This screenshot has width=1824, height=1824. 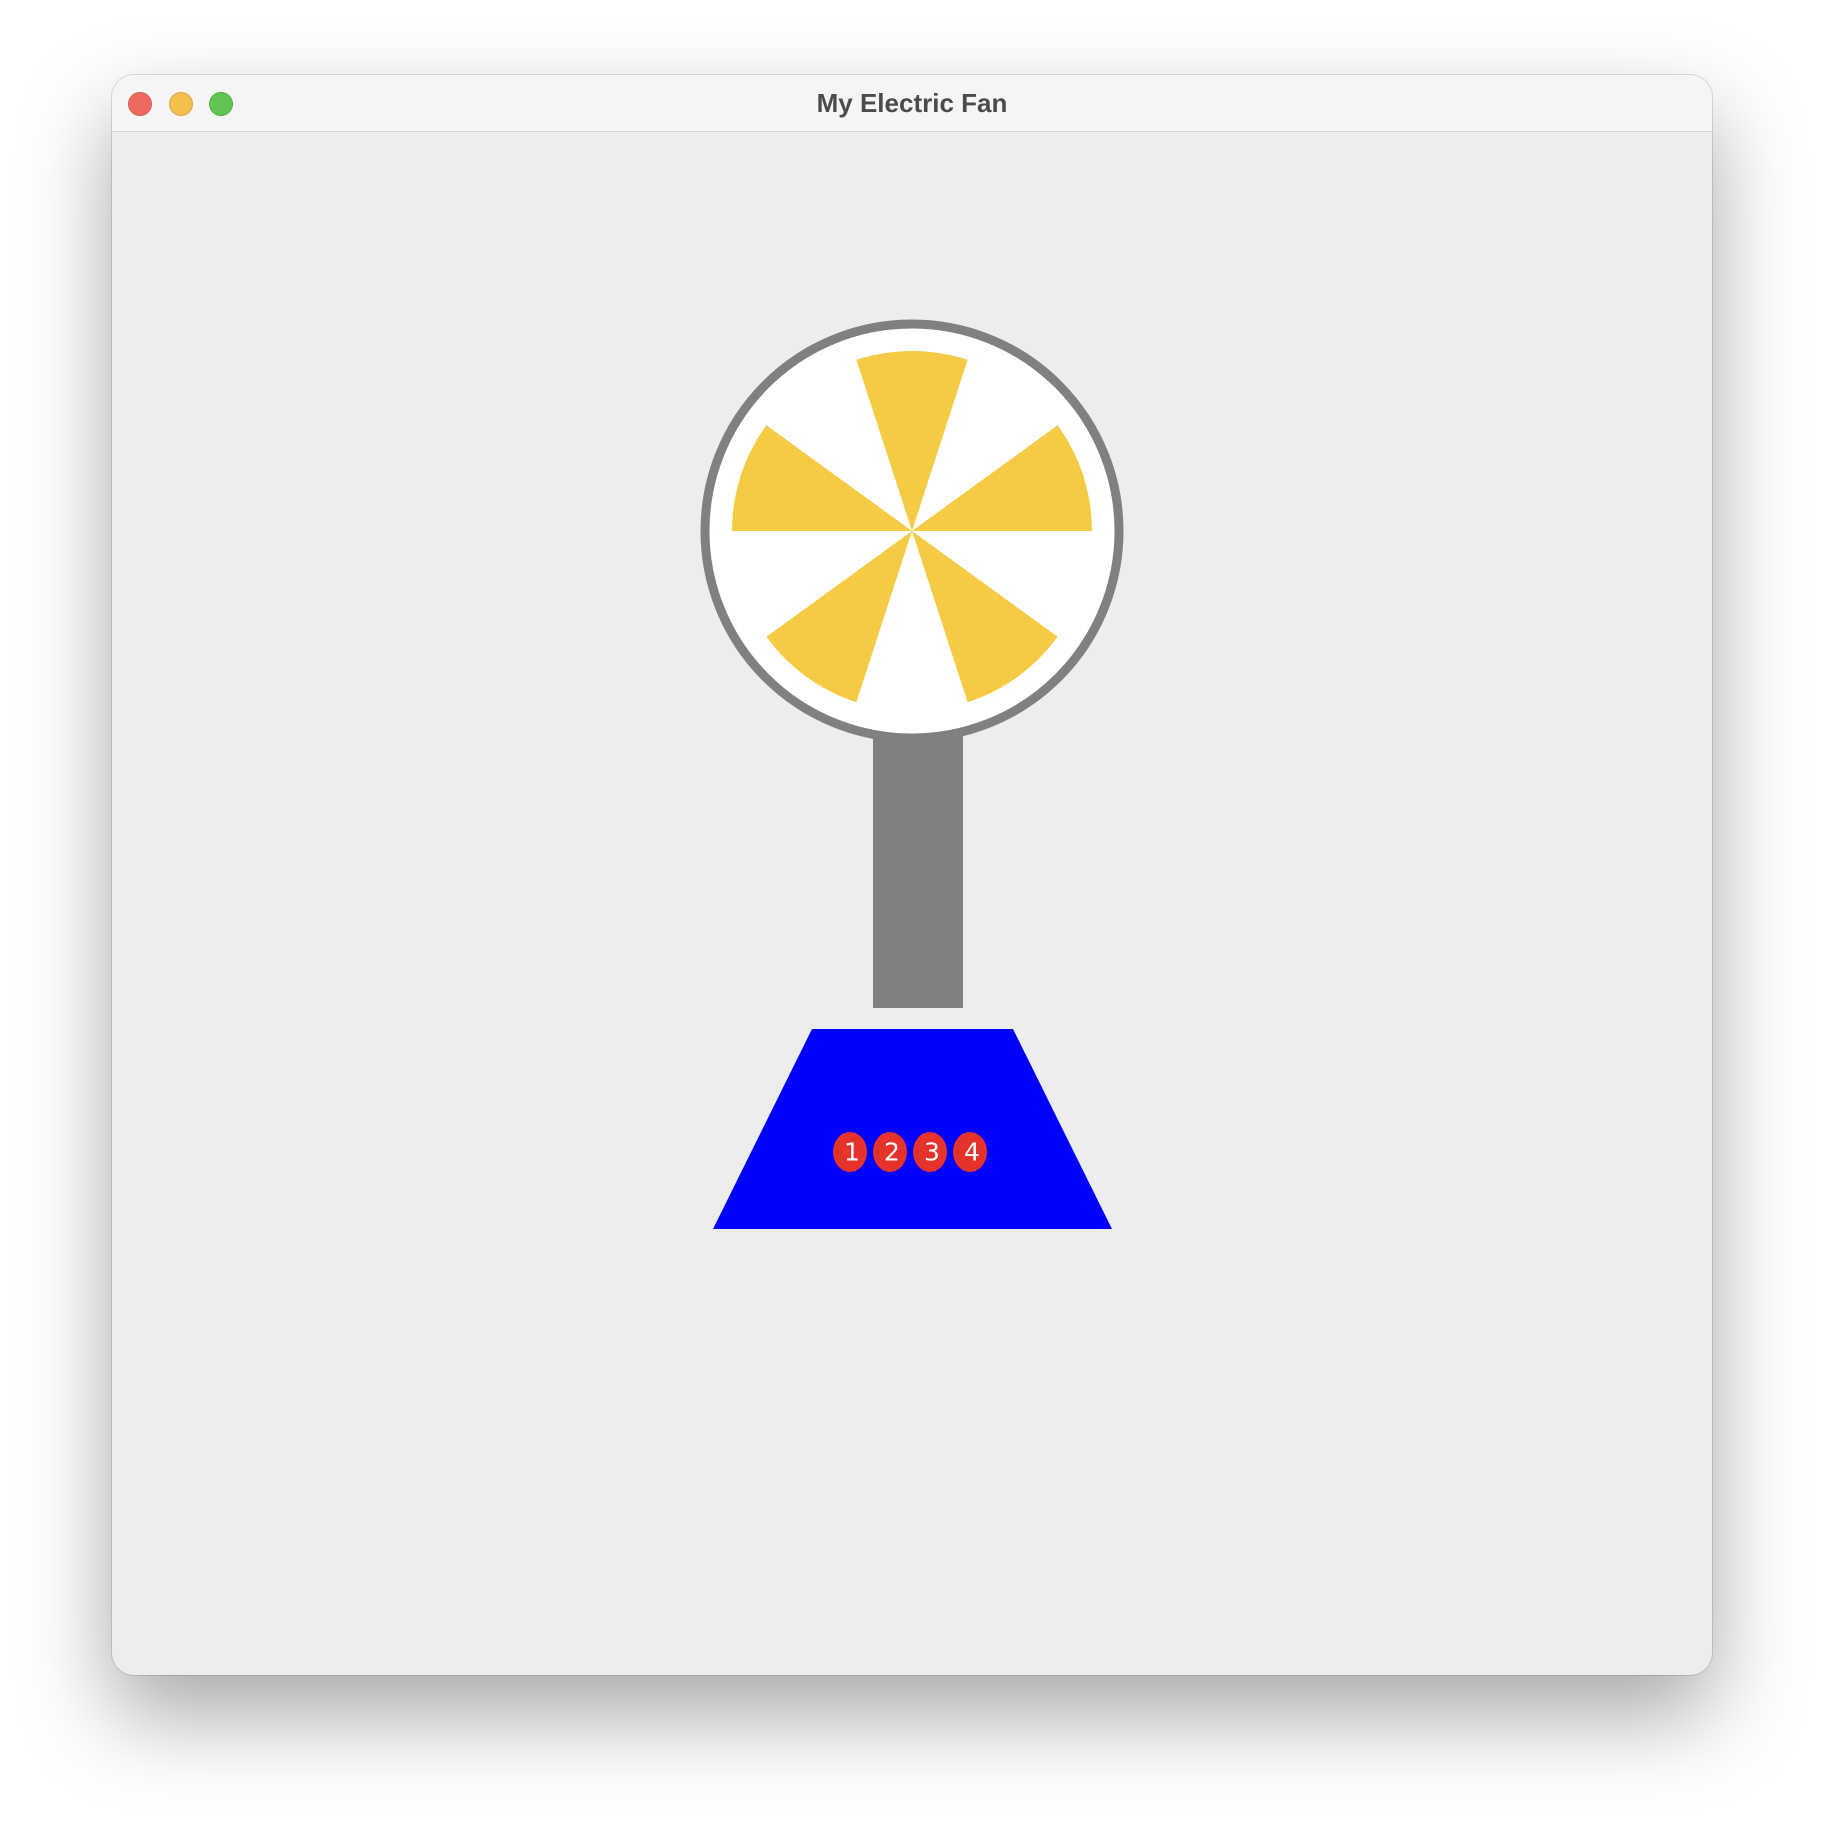 I want to click on speed-button-1: 1, so click(x=850, y=1152).